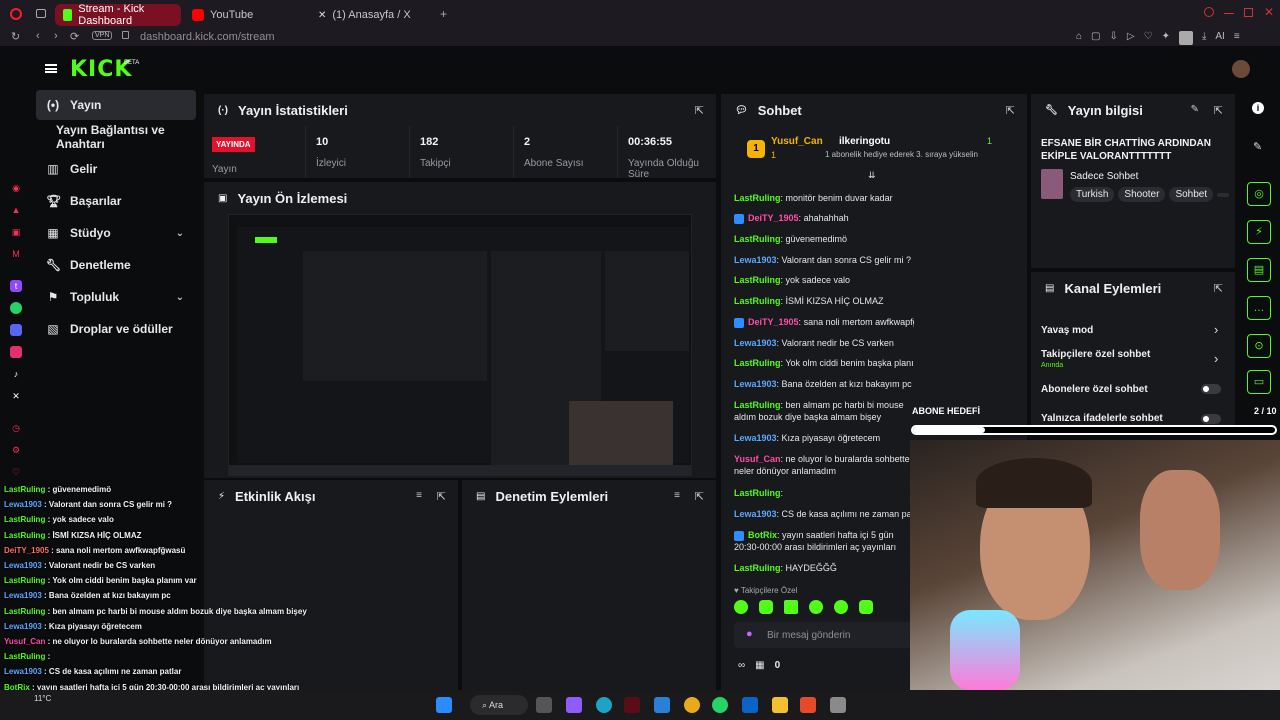  Describe the element at coordinates (1258, 108) in the screenshot. I see `info-icon: i` at that location.